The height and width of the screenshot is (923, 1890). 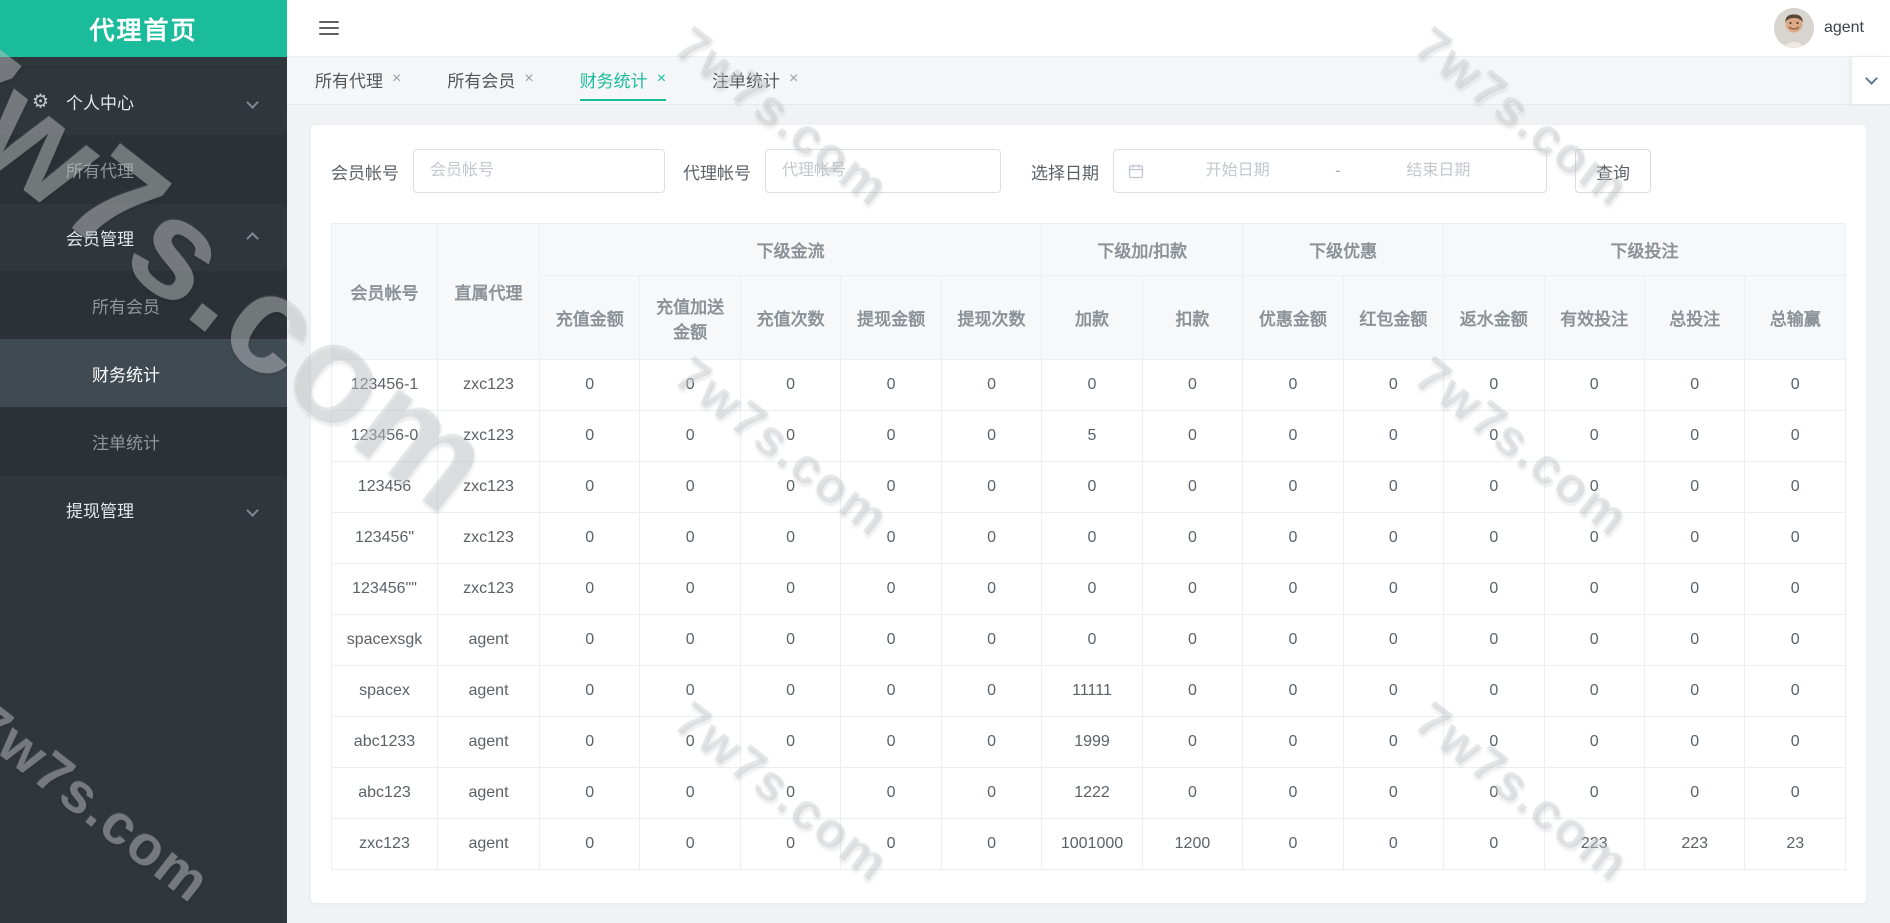 What do you see at coordinates (143, 169) in the screenshot?
I see `sidebar-item-all-agents: 所有代理` at bounding box center [143, 169].